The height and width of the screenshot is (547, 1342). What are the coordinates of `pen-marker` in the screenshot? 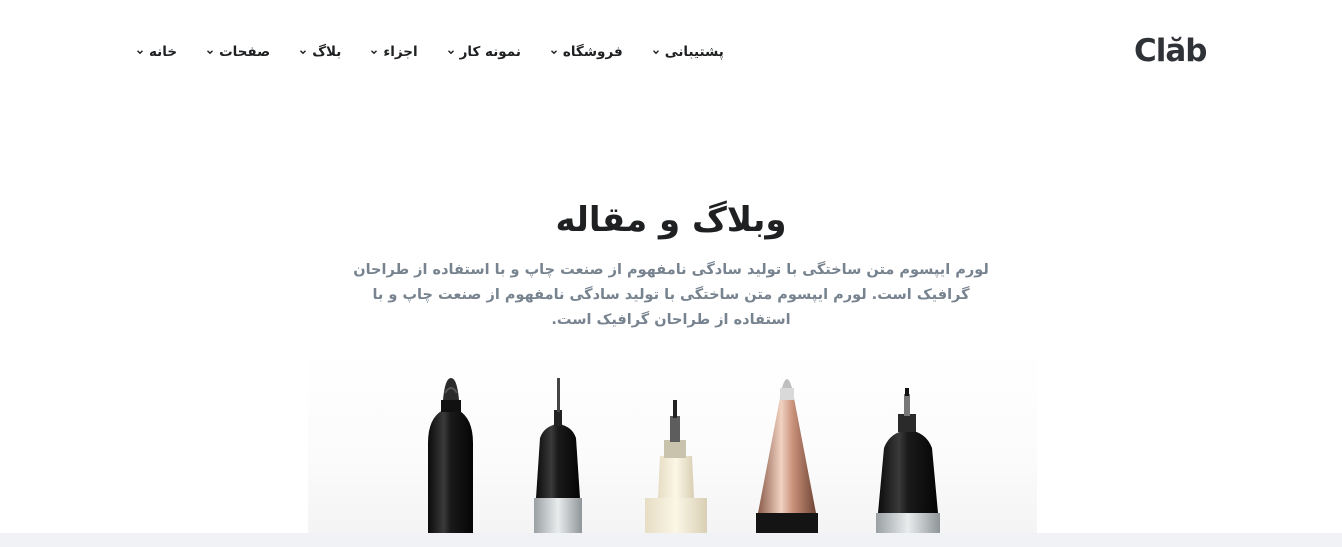 It's located at (450, 455).